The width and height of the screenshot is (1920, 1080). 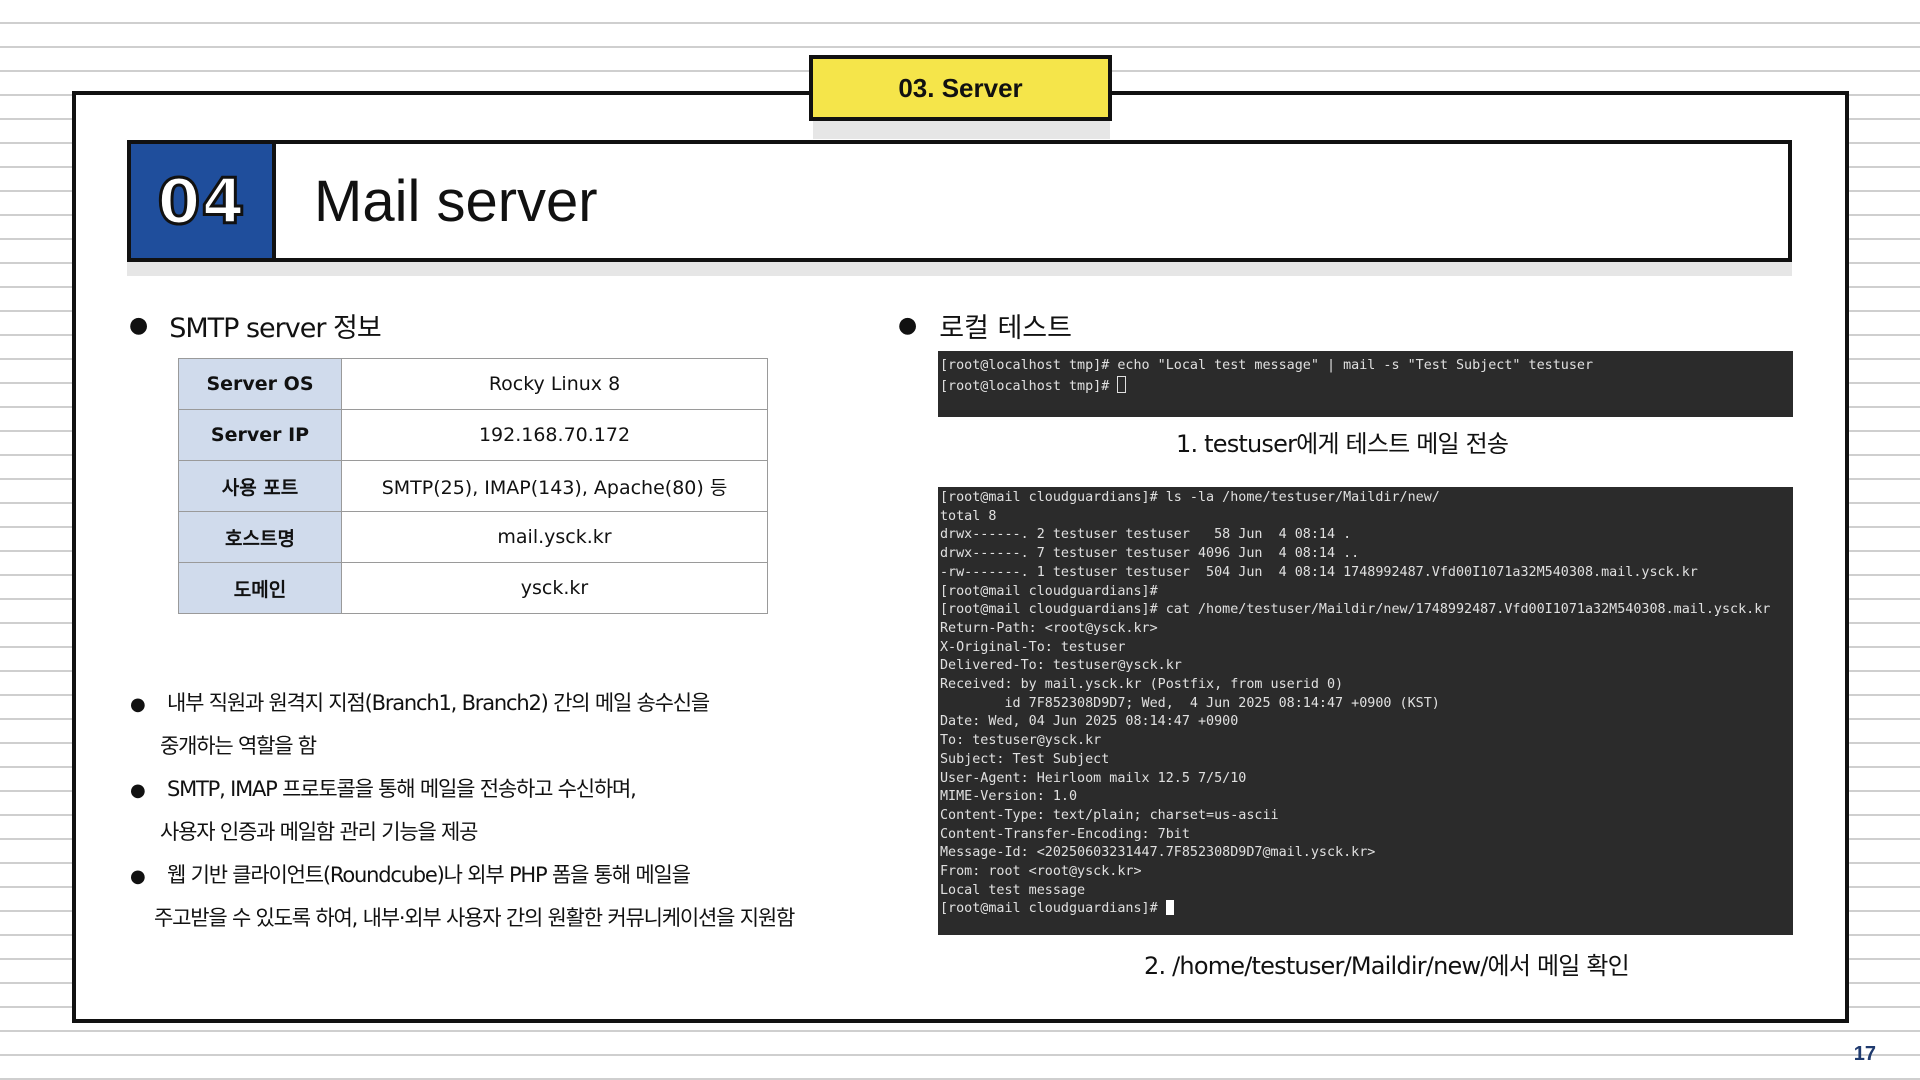 What do you see at coordinates (554, 537) in the screenshot?
I see `table-value: mail.ysck.kr` at bounding box center [554, 537].